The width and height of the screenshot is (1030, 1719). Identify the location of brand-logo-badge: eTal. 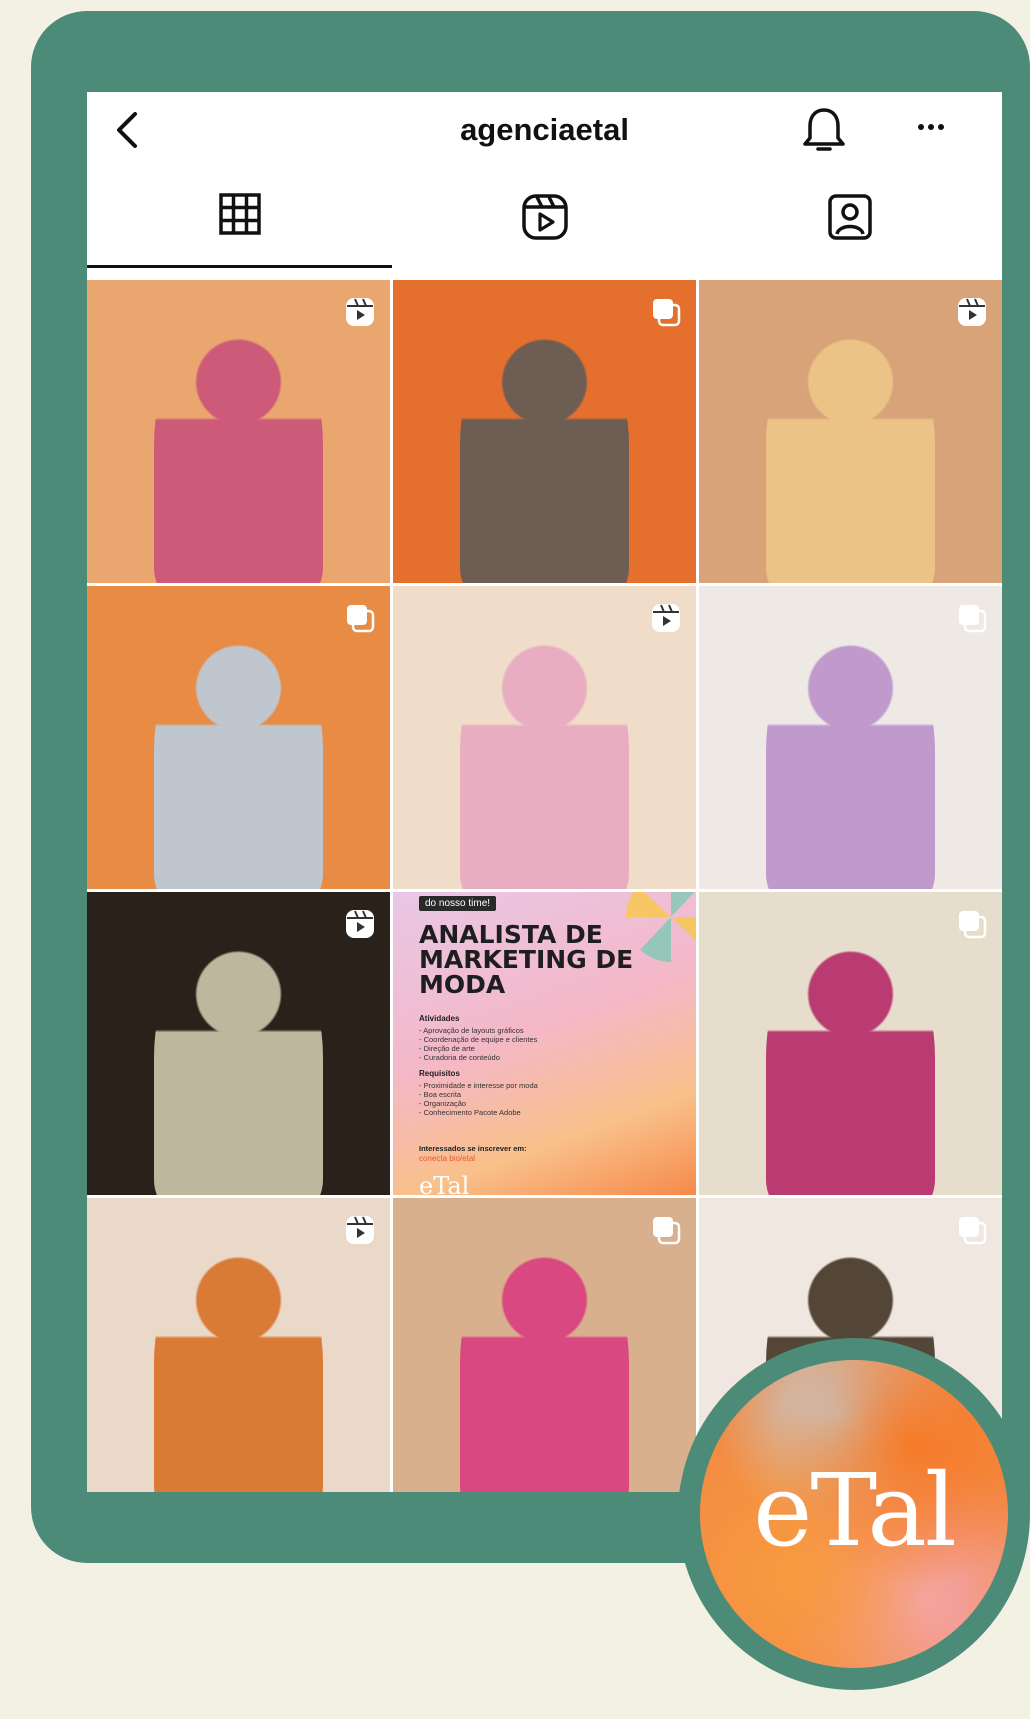
(854, 1514).